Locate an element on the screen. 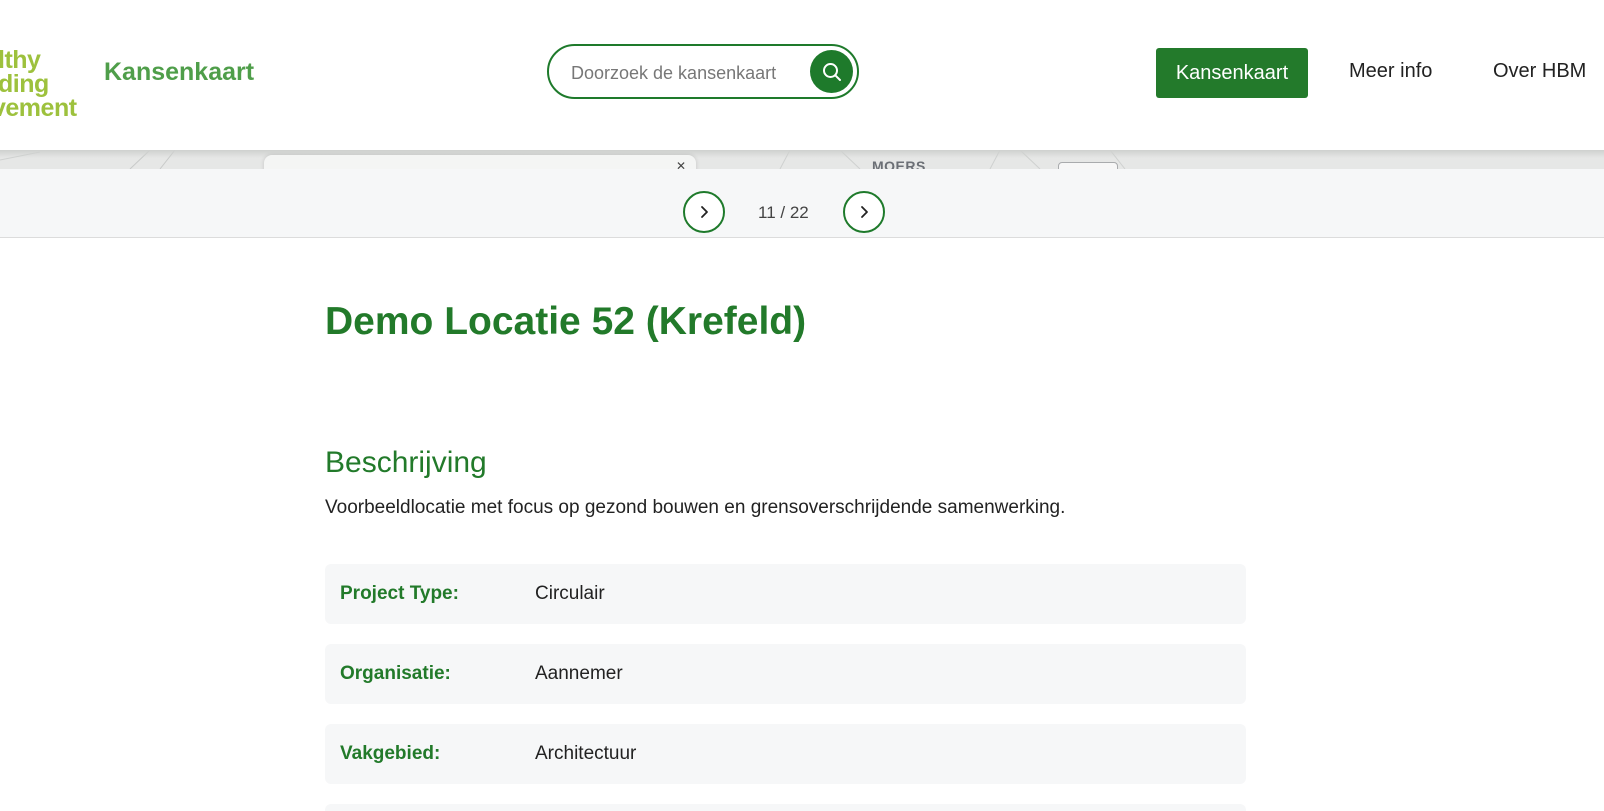 Image resolution: width=1604 pixels, height=811 pixels. close-icon: ✕ is located at coordinates (681, 164).